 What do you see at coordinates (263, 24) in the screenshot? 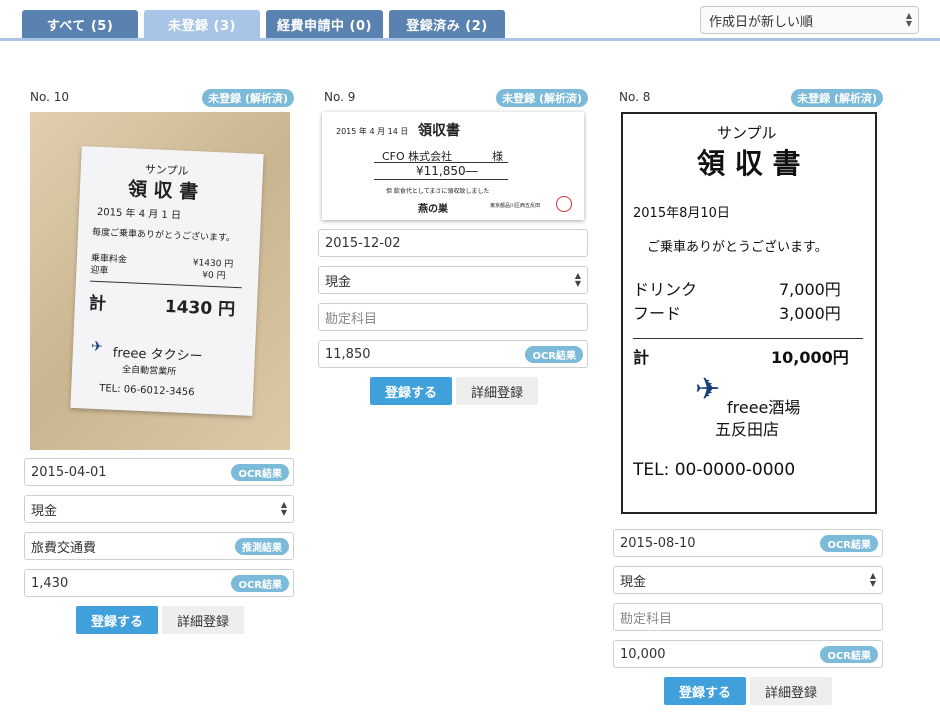
I see `status-tabs: すべて (5) 未登録 (3) 経費申請中 (0) 登録済み (2)` at bounding box center [263, 24].